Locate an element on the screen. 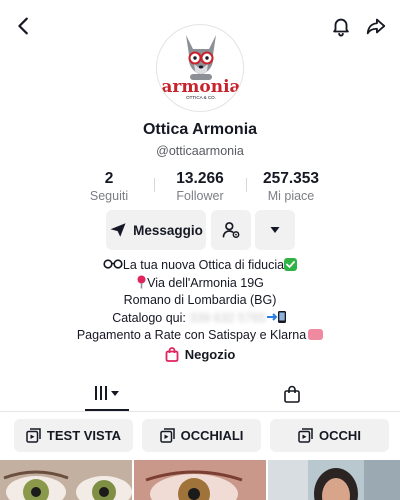  stat-label: Follower is located at coordinates (200, 196).